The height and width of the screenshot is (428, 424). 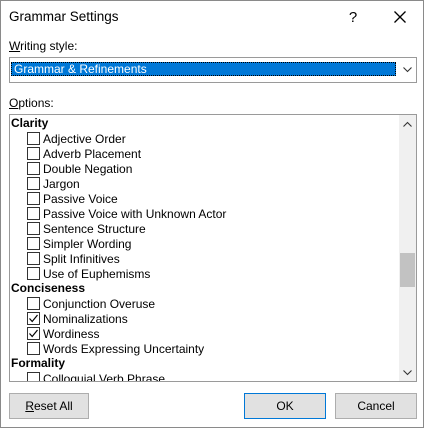 I want to click on option-item: Double Negation, so click(x=79, y=168).